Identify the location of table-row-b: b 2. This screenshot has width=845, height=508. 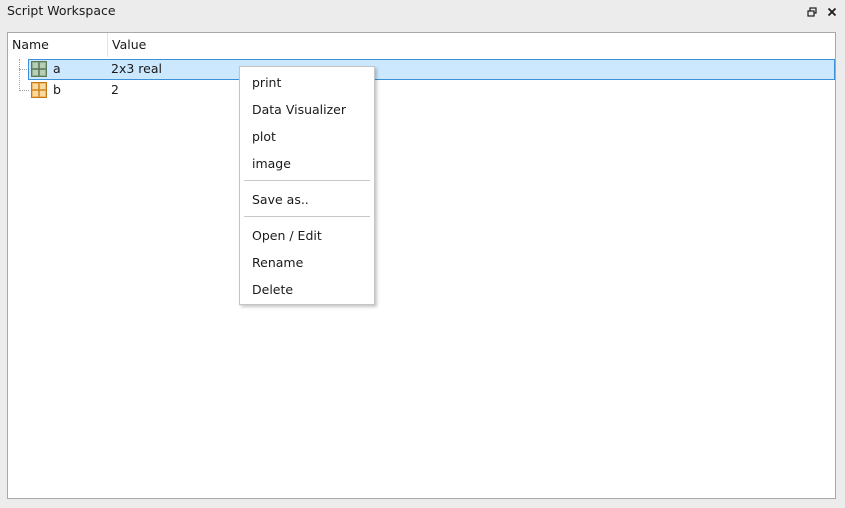
(421, 90).